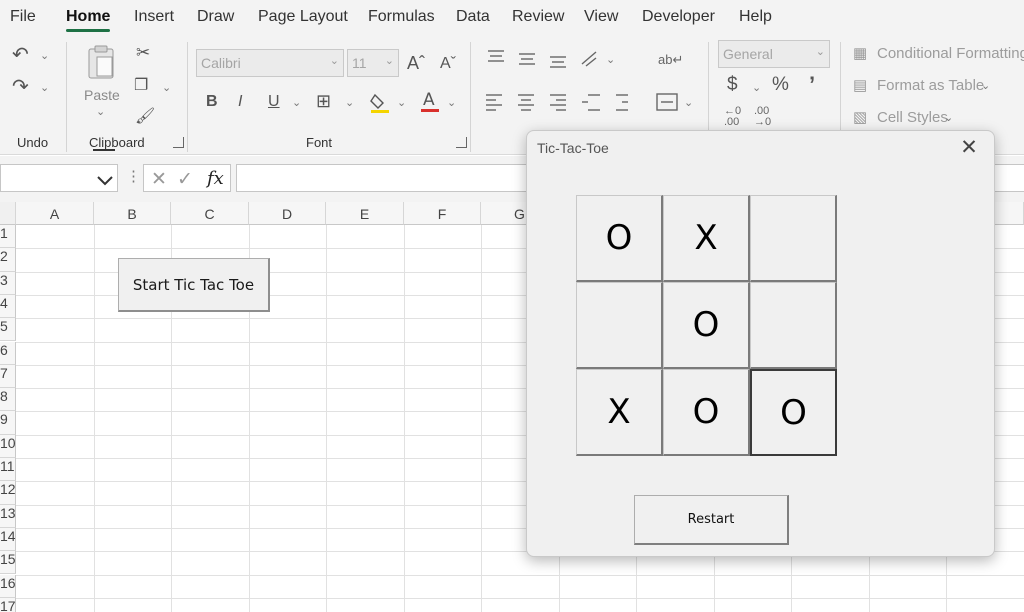 The image size is (1024, 612). What do you see at coordinates (448, 64) in the screenshot?
I see `decrease-font-size-icon: Aˇ` at bounding box center [448, 64].